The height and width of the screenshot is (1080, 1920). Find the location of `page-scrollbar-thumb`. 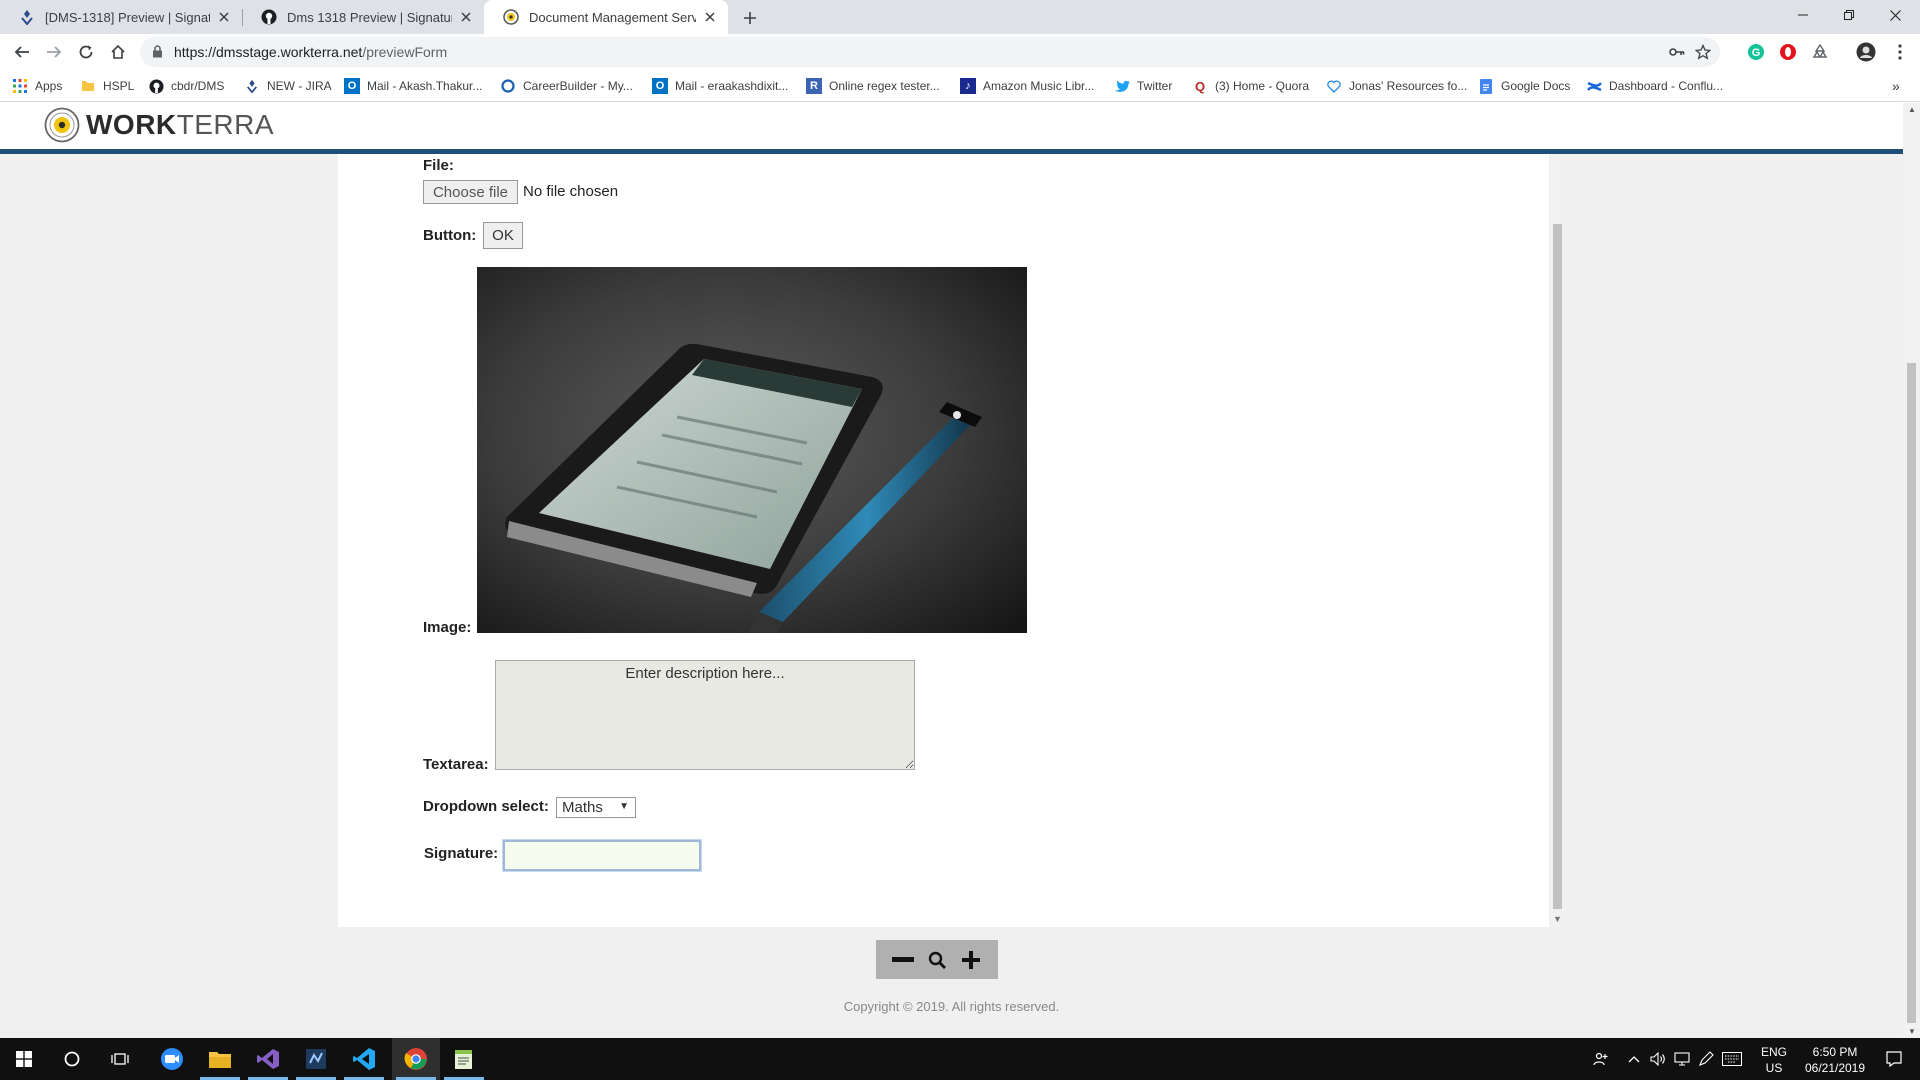

page-scrollbar-thumb is located at coordinates (1911, 693).